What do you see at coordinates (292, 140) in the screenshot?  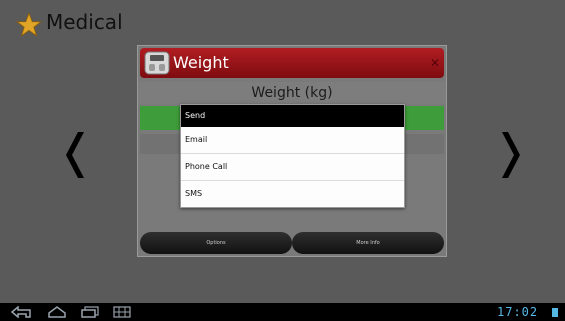 I see `send-option-email: Email` at bounding box center [292, 140].